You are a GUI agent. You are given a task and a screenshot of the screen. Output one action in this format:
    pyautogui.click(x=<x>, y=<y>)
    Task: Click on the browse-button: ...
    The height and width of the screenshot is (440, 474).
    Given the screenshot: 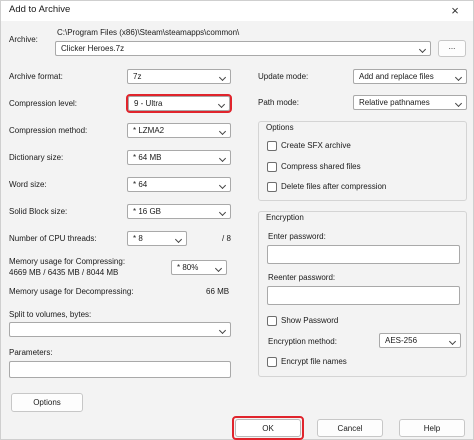 What is the action you would take?
    pyautogui.click(x=452, y=48)
    